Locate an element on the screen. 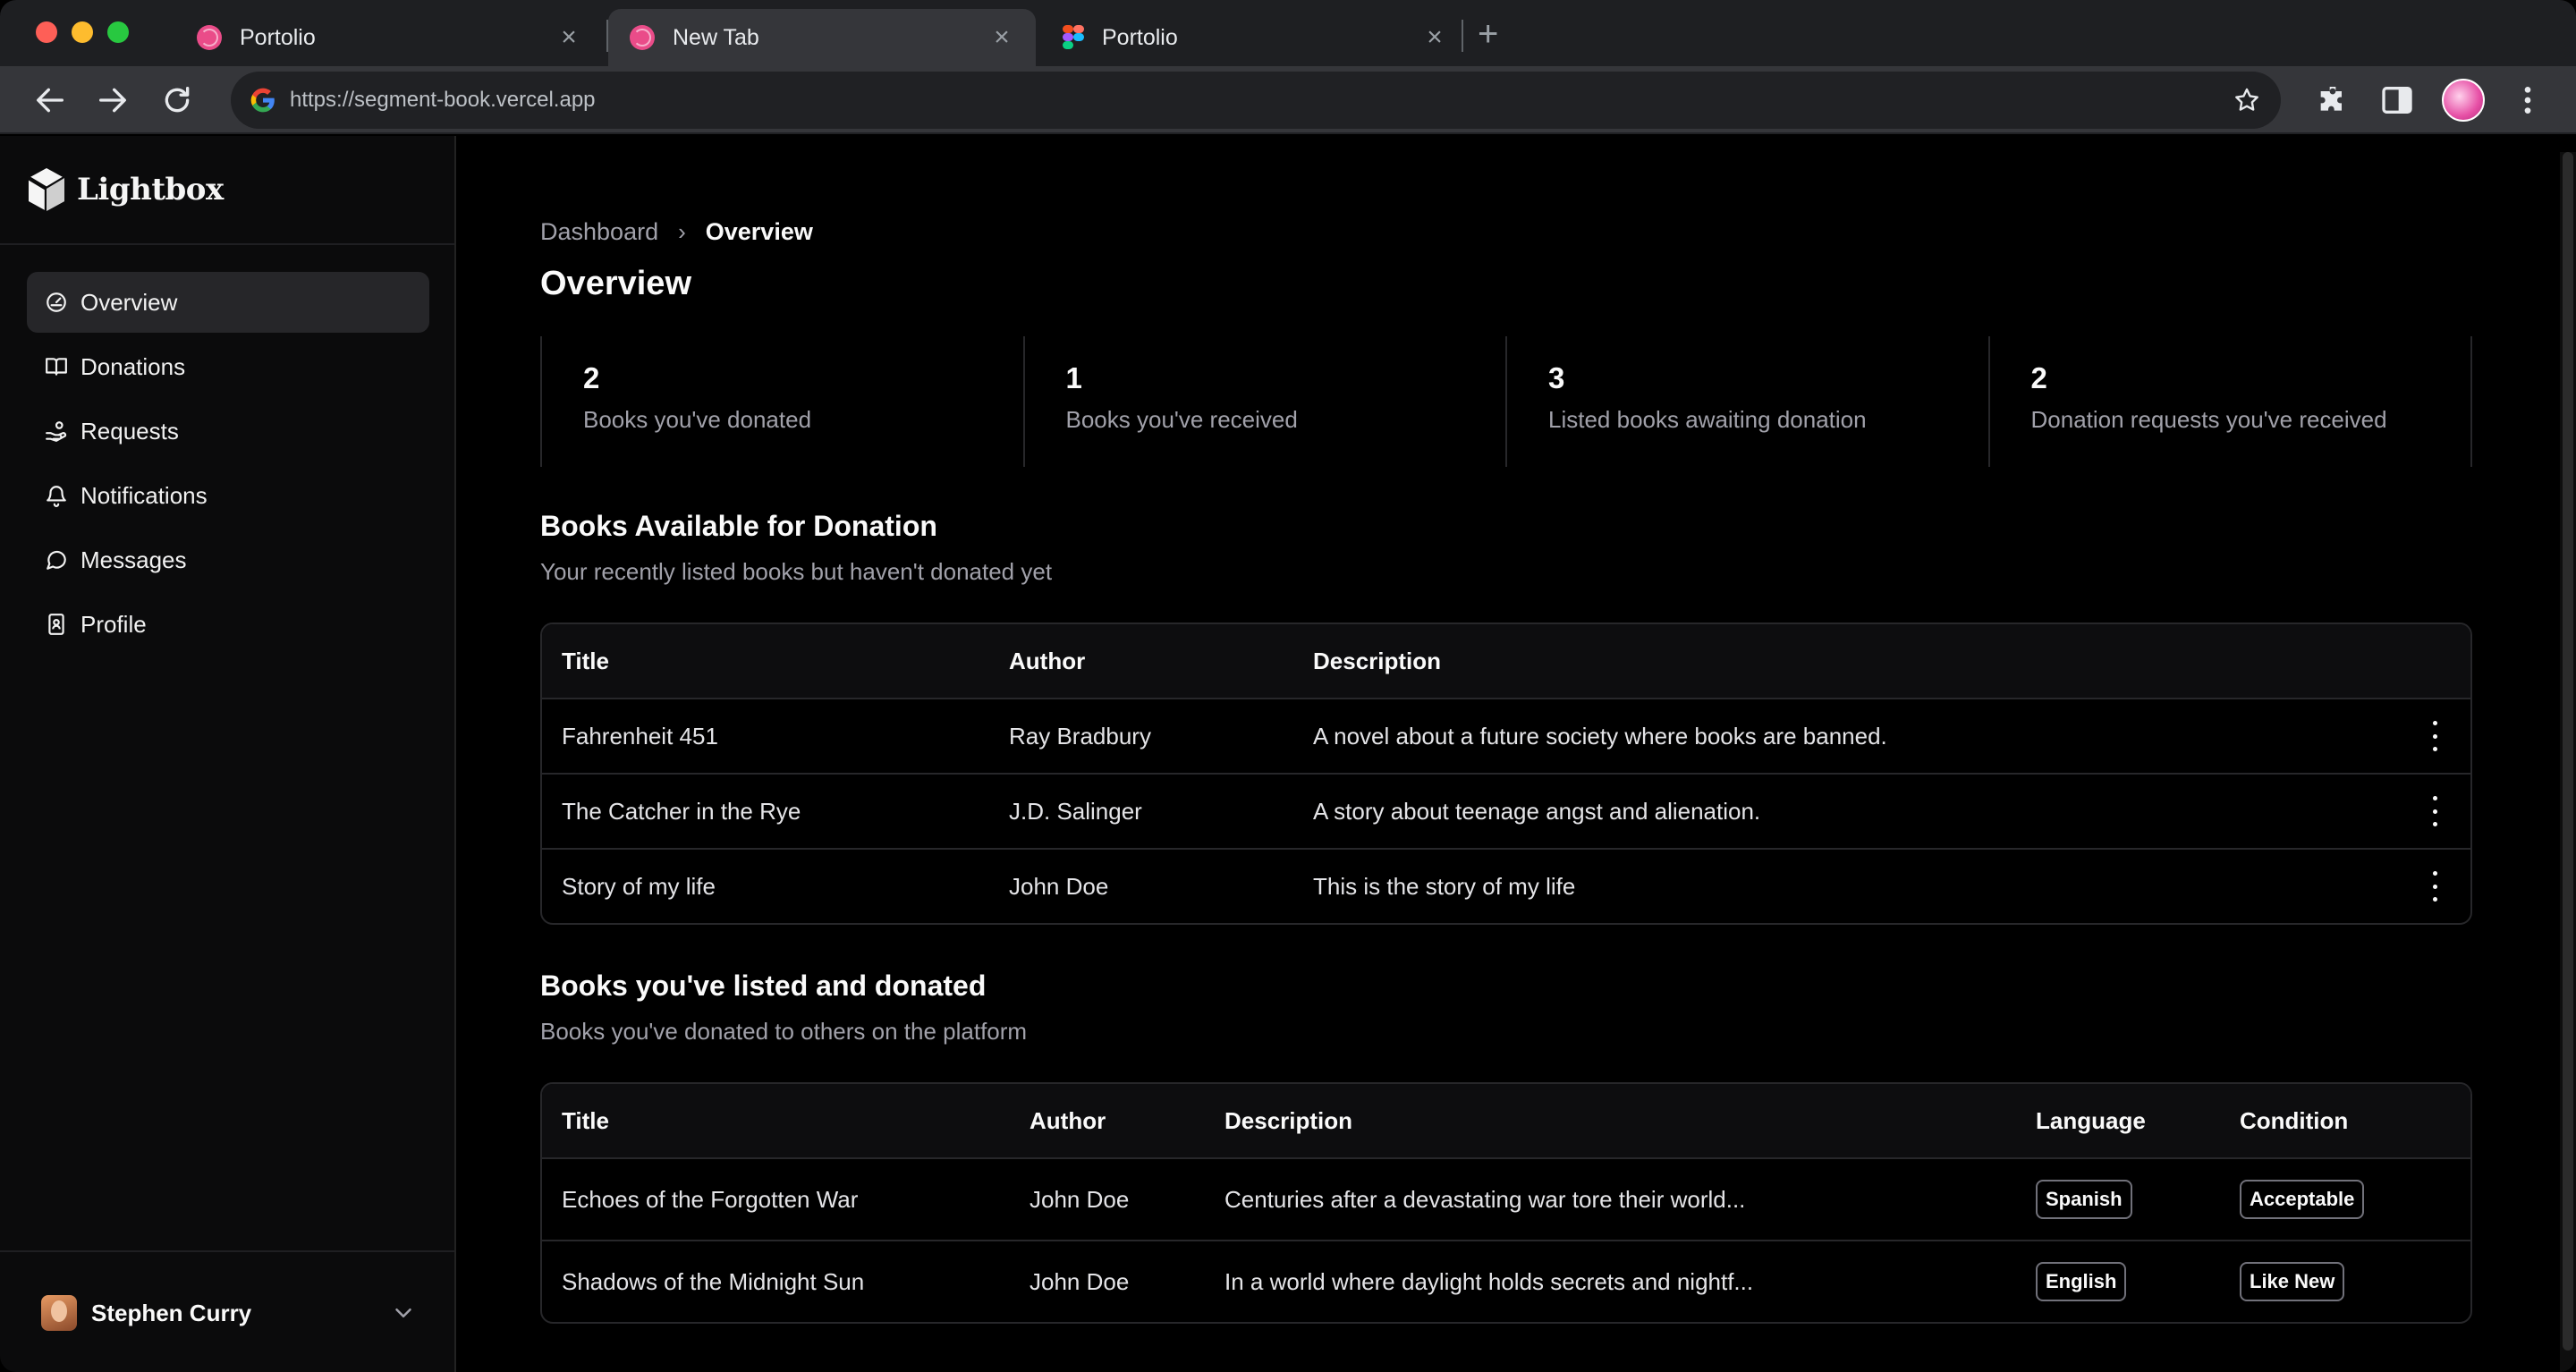  browser-tab-1: Portolio × is located at coordinates (389, 37).